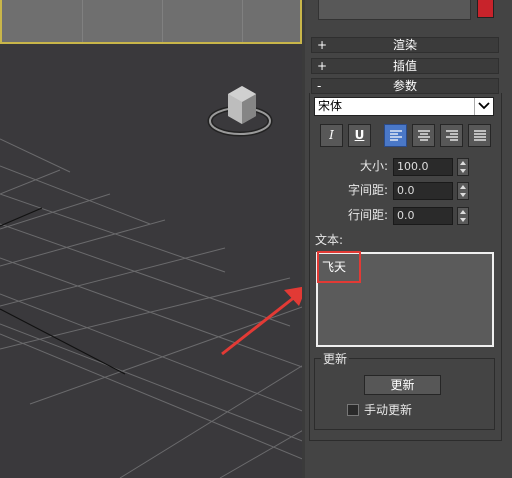 This screenshot has width=512, height=478. What do you see at coordinates (423, 191) in the screenshot?
I see `kerning-input: 0.0` at bounding box center [423, 191].